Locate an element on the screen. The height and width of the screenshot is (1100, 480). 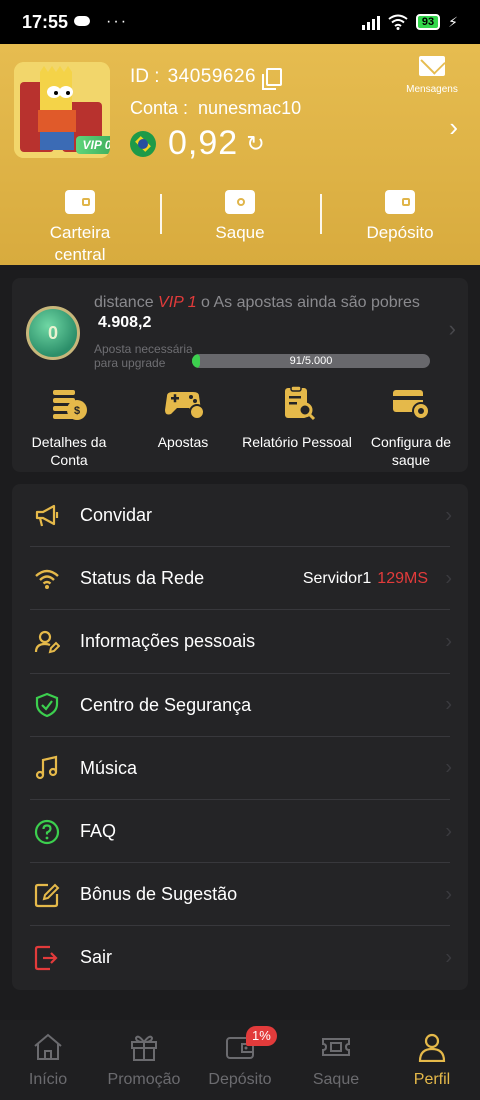
menu-label-invite: Convidar is located at coordinates (116, 515).